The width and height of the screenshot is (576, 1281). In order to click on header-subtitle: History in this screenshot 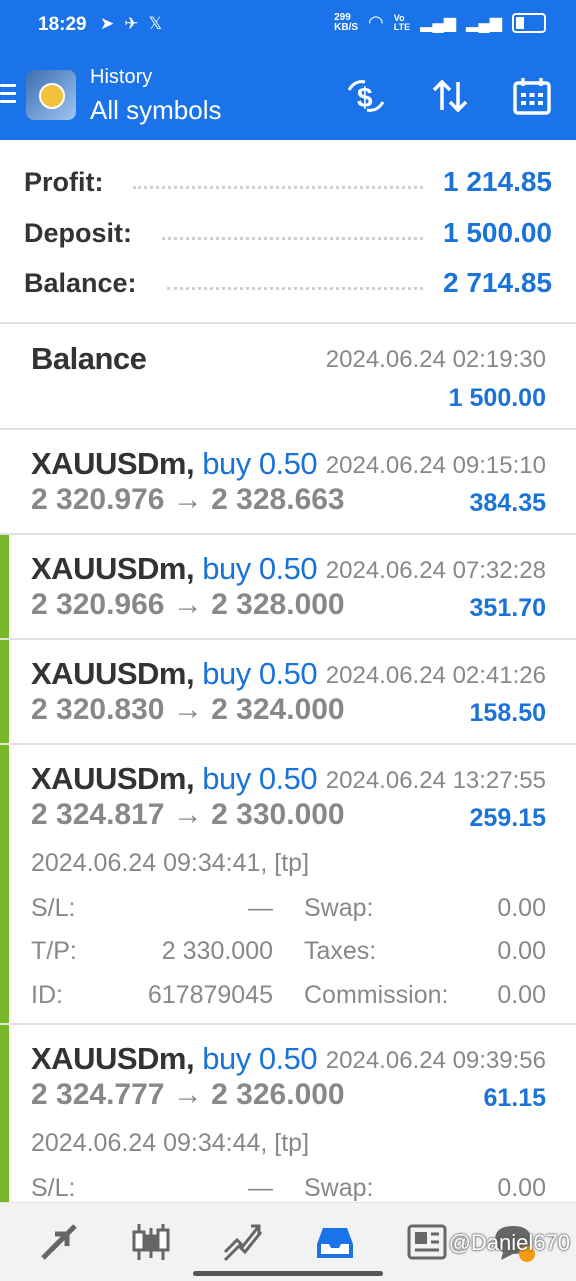, I will do `click(121, 77)`.